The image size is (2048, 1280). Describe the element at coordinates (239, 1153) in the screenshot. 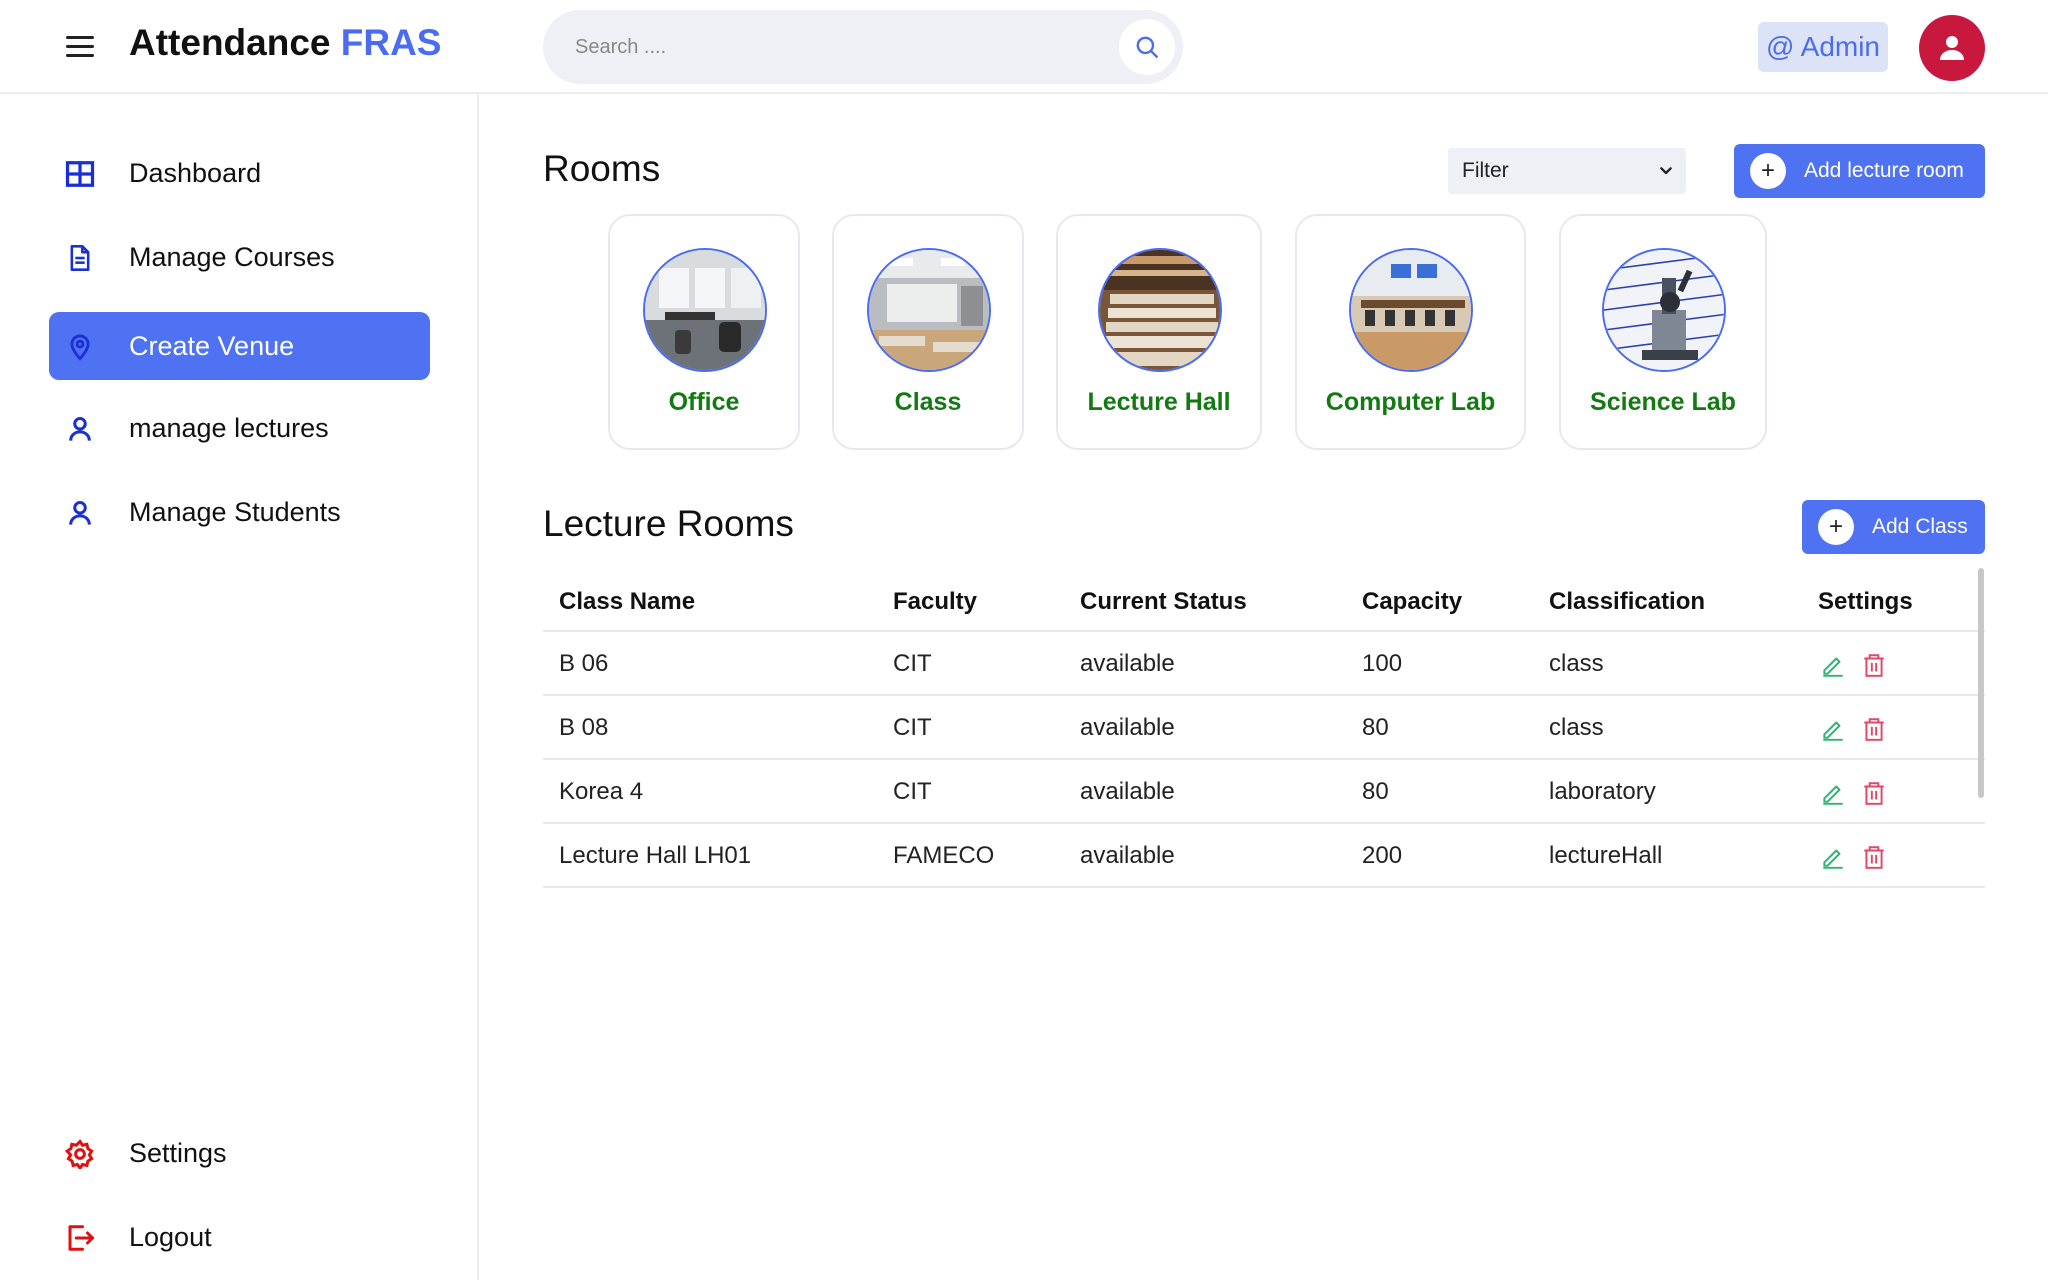

I see `sidebar-item-settings: Settings` at that location.